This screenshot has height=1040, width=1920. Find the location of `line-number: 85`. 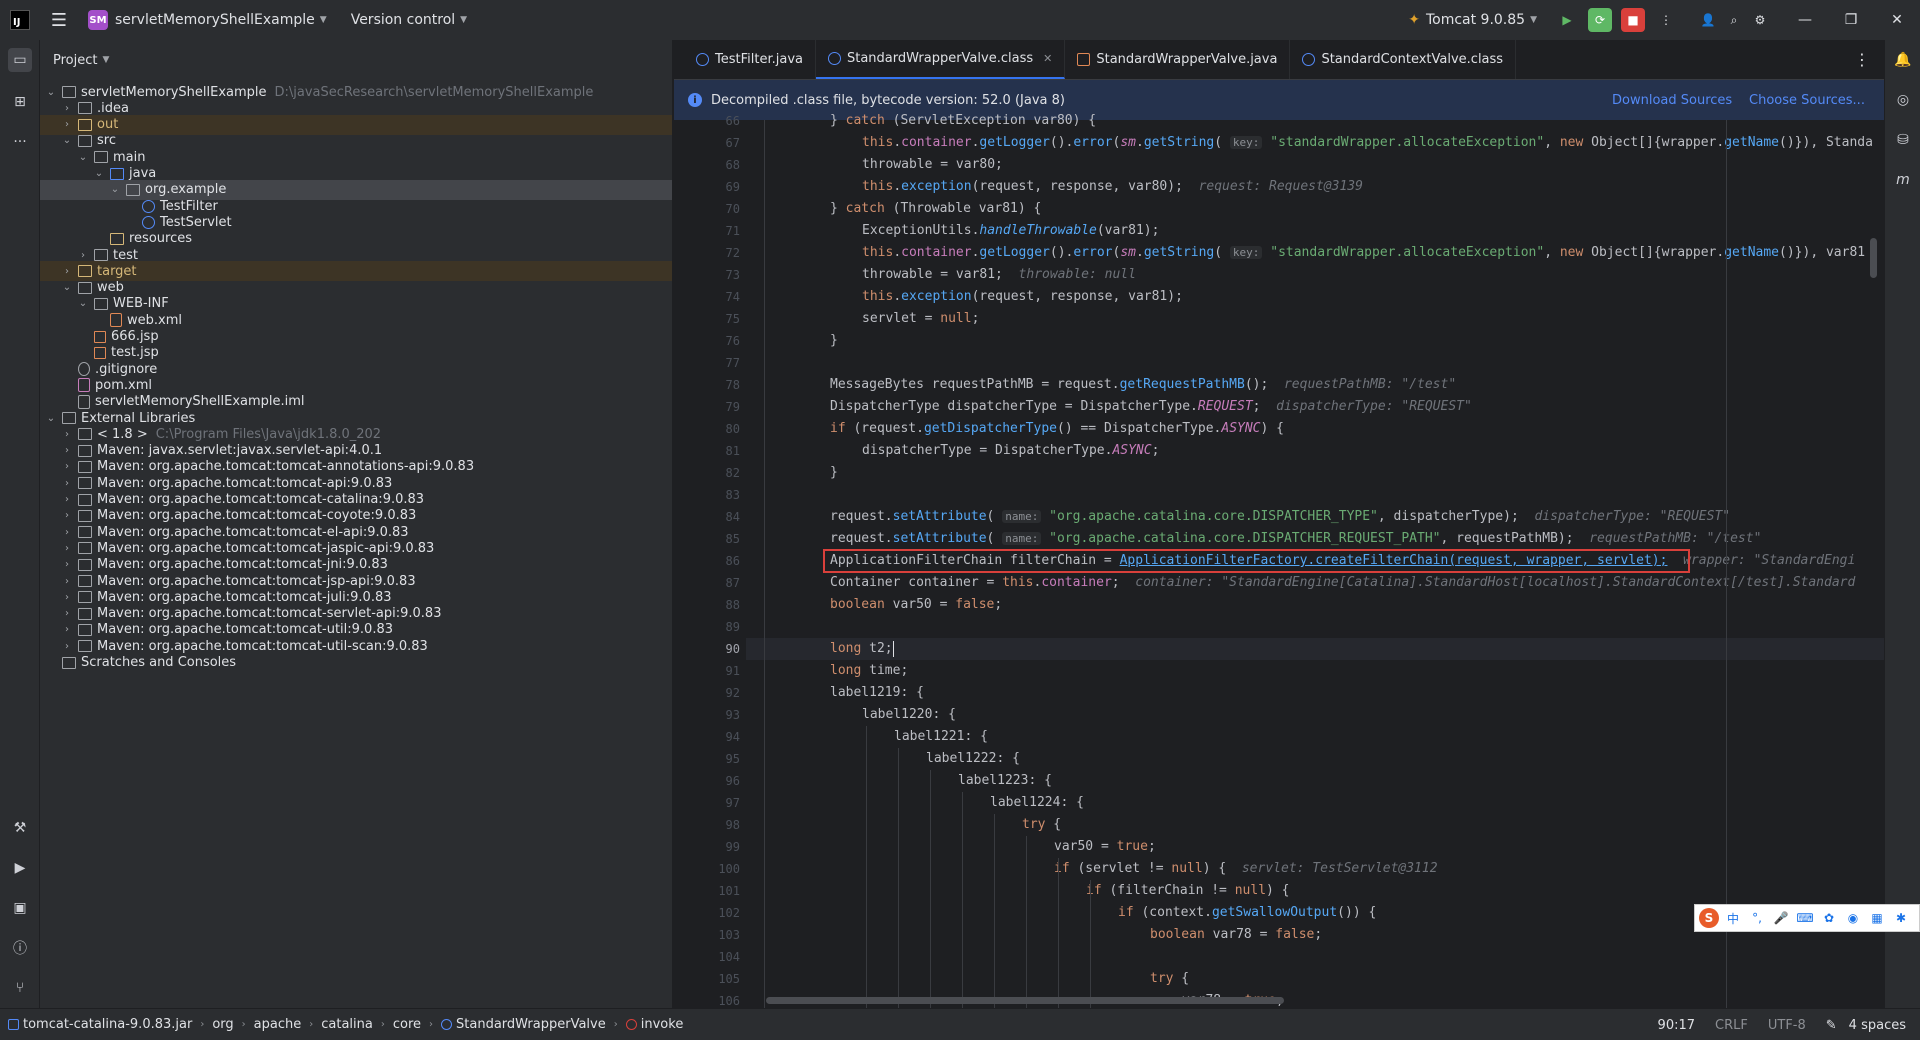

line-number: 85 is located at coordinates (710, 539).